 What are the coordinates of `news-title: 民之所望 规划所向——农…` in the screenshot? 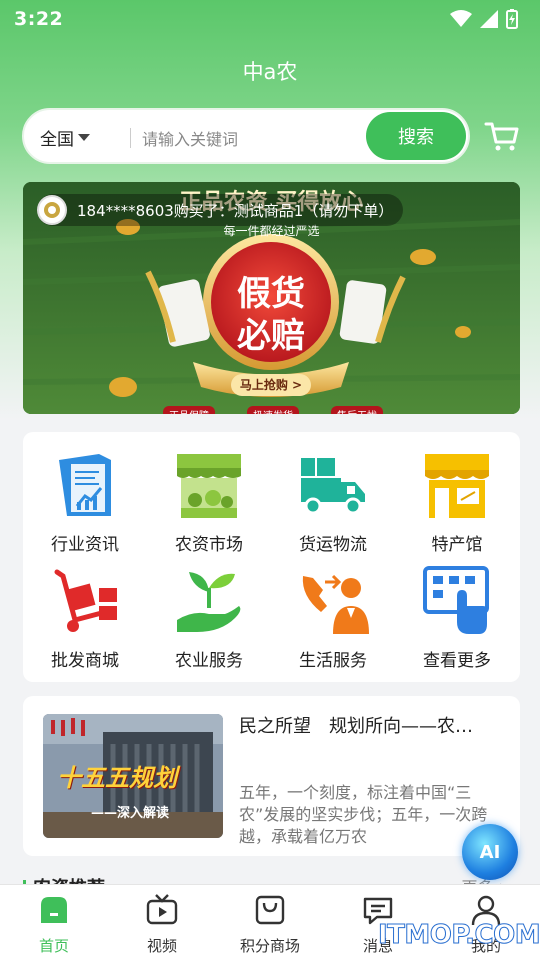 It's located at (373, 725).